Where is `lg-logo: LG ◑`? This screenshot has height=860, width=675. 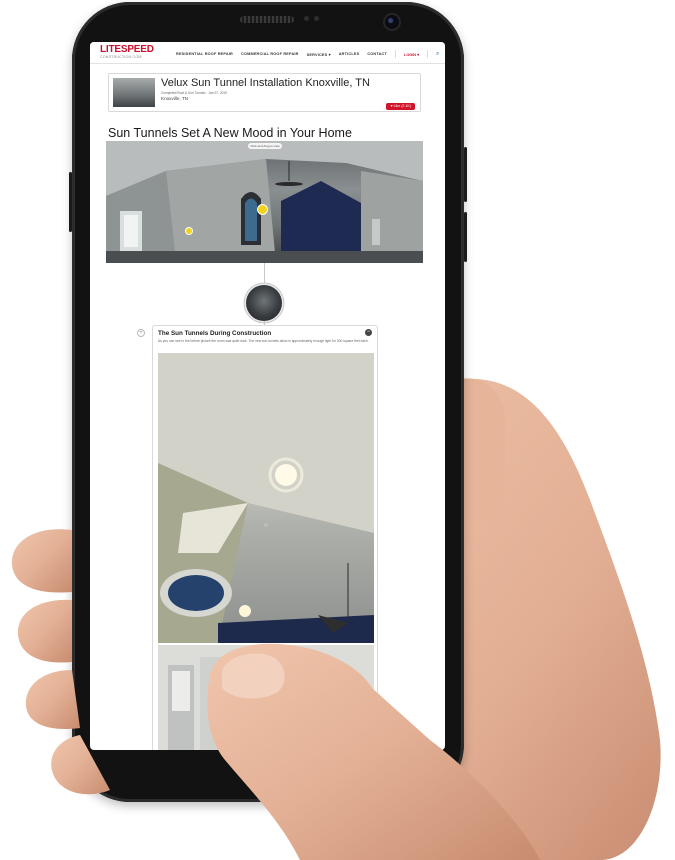
lg-logo: LG ◑ is located at coordinates (266, 771).